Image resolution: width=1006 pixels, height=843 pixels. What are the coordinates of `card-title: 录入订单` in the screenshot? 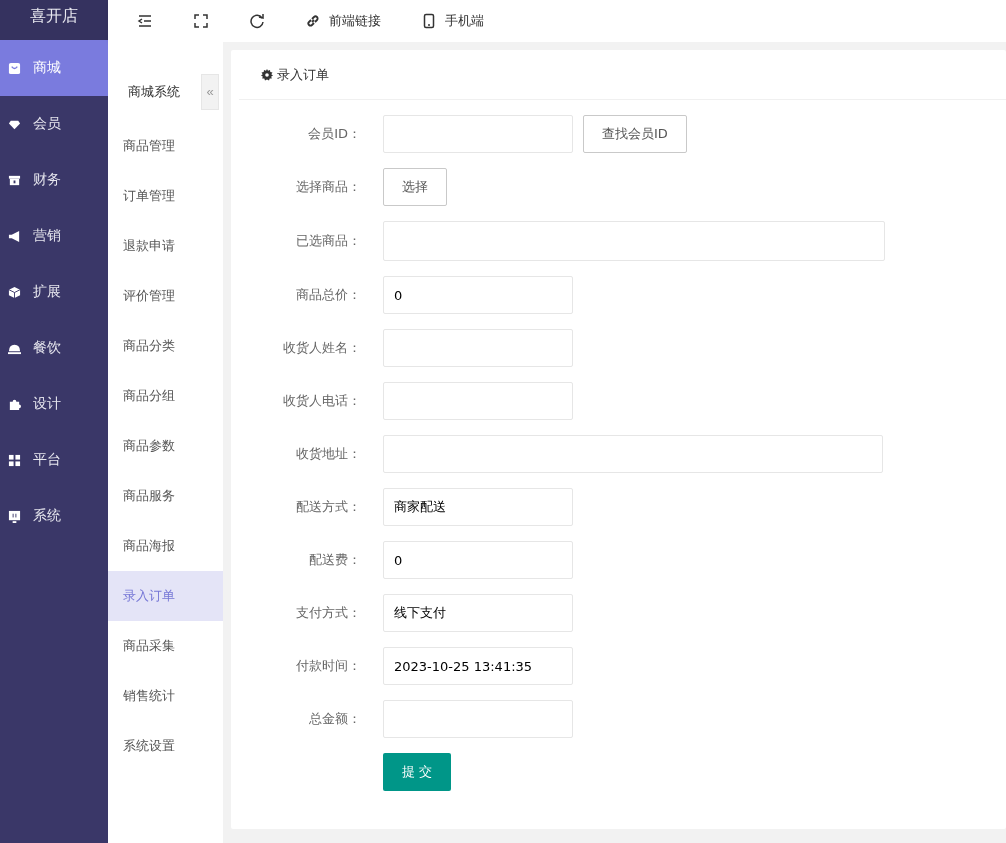 It's located at (303, 74).